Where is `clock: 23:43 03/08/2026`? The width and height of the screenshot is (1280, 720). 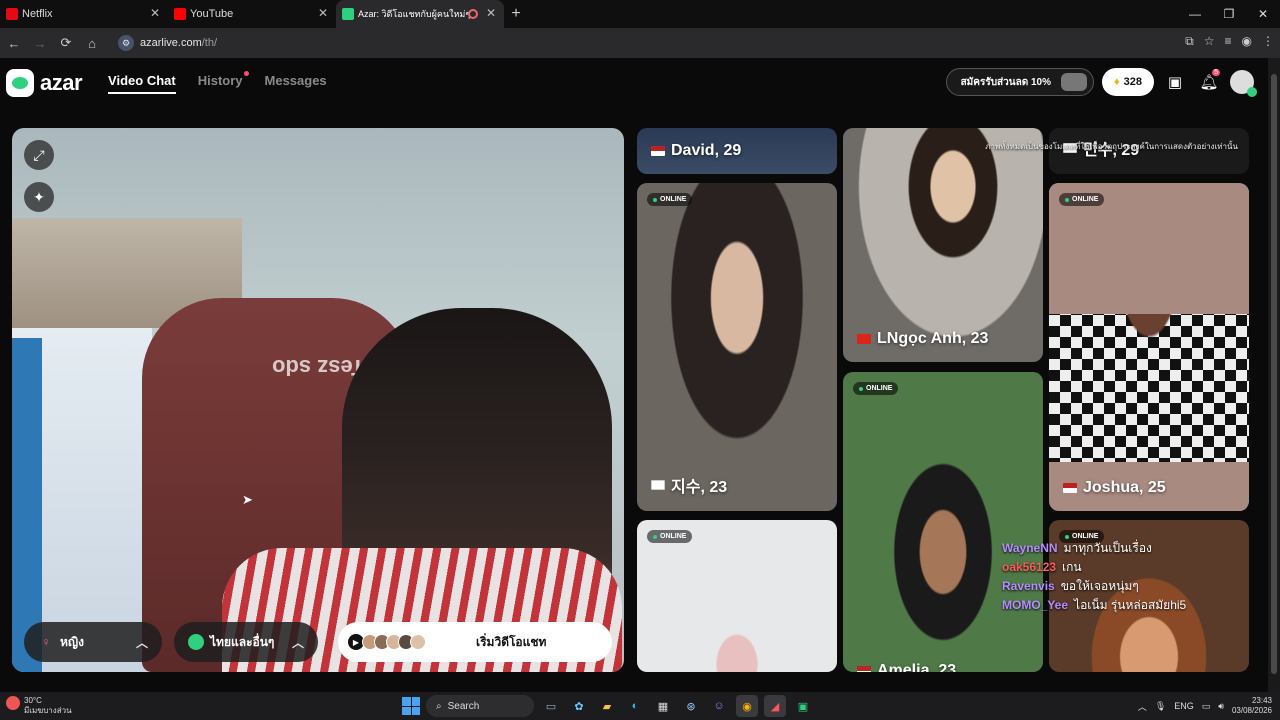 clock: 23:43 03/08/2026 is located at coordinates (1252, 706).